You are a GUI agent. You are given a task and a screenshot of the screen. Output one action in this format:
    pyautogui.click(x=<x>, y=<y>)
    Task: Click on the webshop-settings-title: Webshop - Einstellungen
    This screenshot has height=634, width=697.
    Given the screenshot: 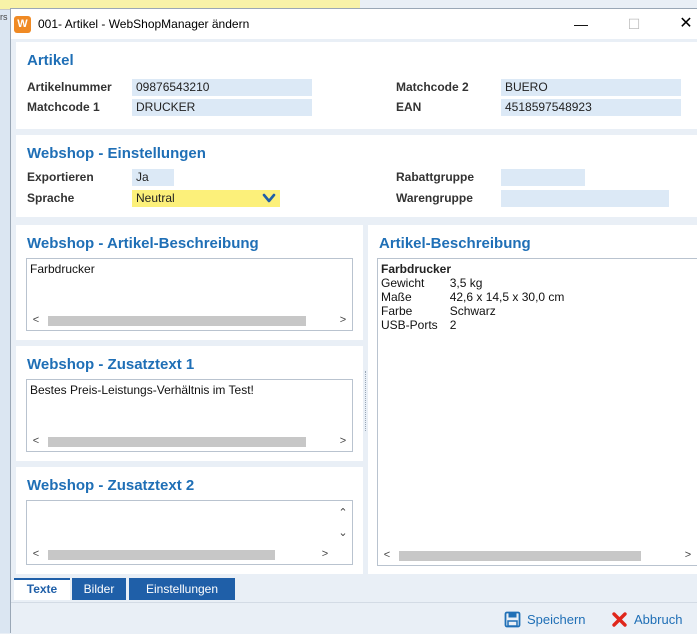 What is the action you would take?
    pyautogui.click(x=116, y=153)
    